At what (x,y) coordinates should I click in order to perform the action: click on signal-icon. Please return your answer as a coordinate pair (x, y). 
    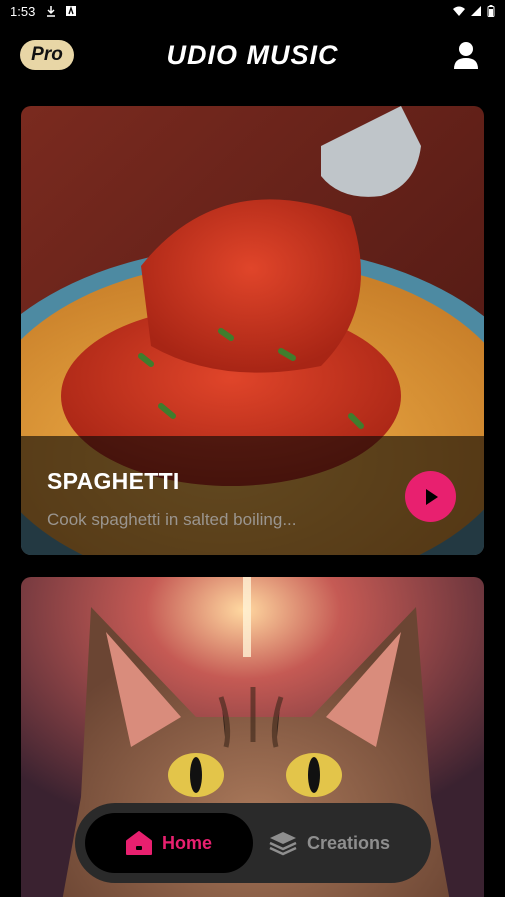
    Looking at the image, I should click on (476, 11).